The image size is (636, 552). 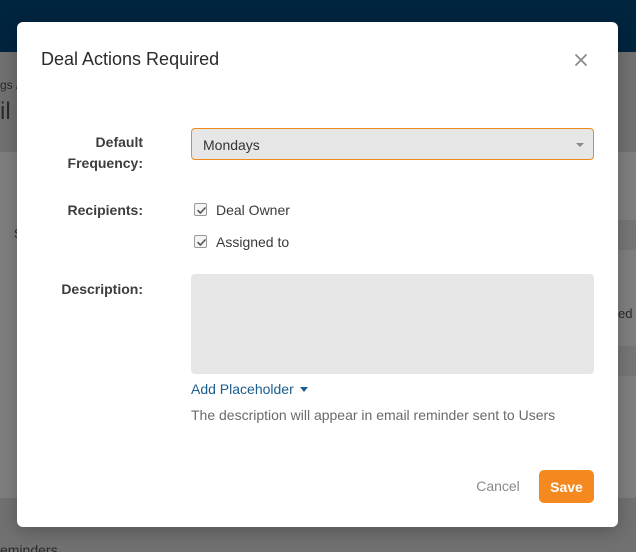 What do you see at coordinates (253, 242) in the screenshot?
I see `assigned-to-label: Assigned to` at bounding box center [253, 242].